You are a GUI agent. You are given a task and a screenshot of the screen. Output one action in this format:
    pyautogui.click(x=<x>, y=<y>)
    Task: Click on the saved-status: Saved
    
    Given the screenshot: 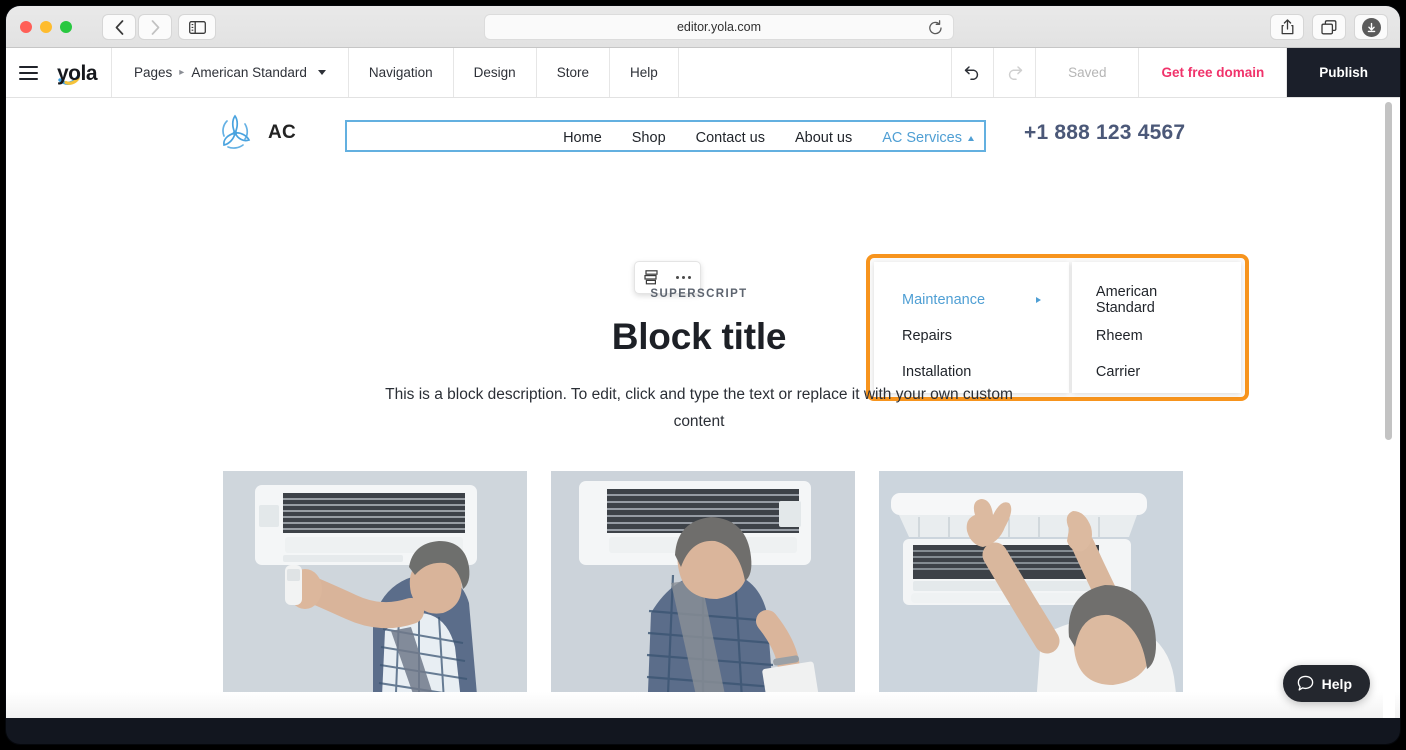 What is the action you would take?
    pyautogui.click(x=1088, y=72)
    